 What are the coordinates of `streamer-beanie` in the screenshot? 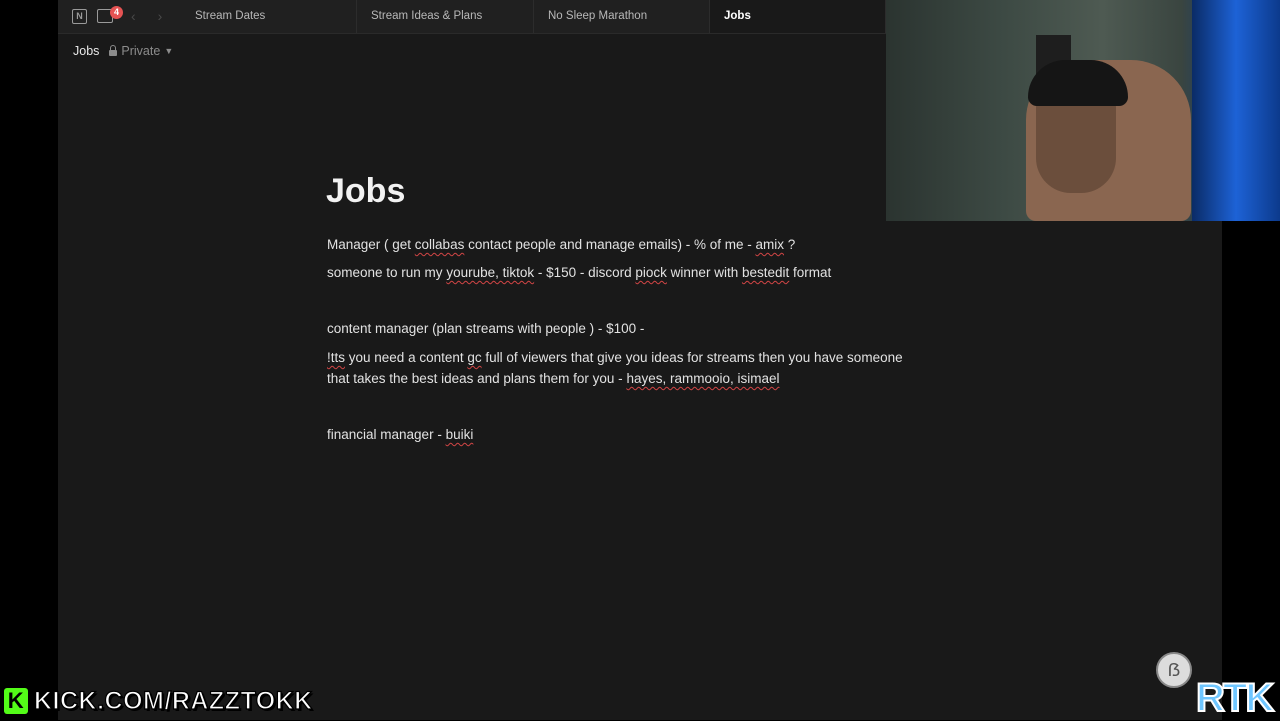 It's located at (1078, 83).